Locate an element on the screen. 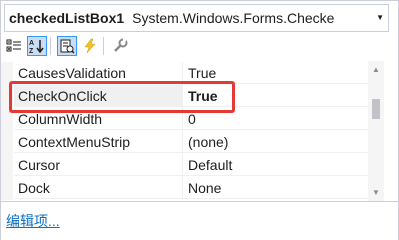 The image size is (399, 240). property-name: CausesValidation is located at coordinates (98, 73).